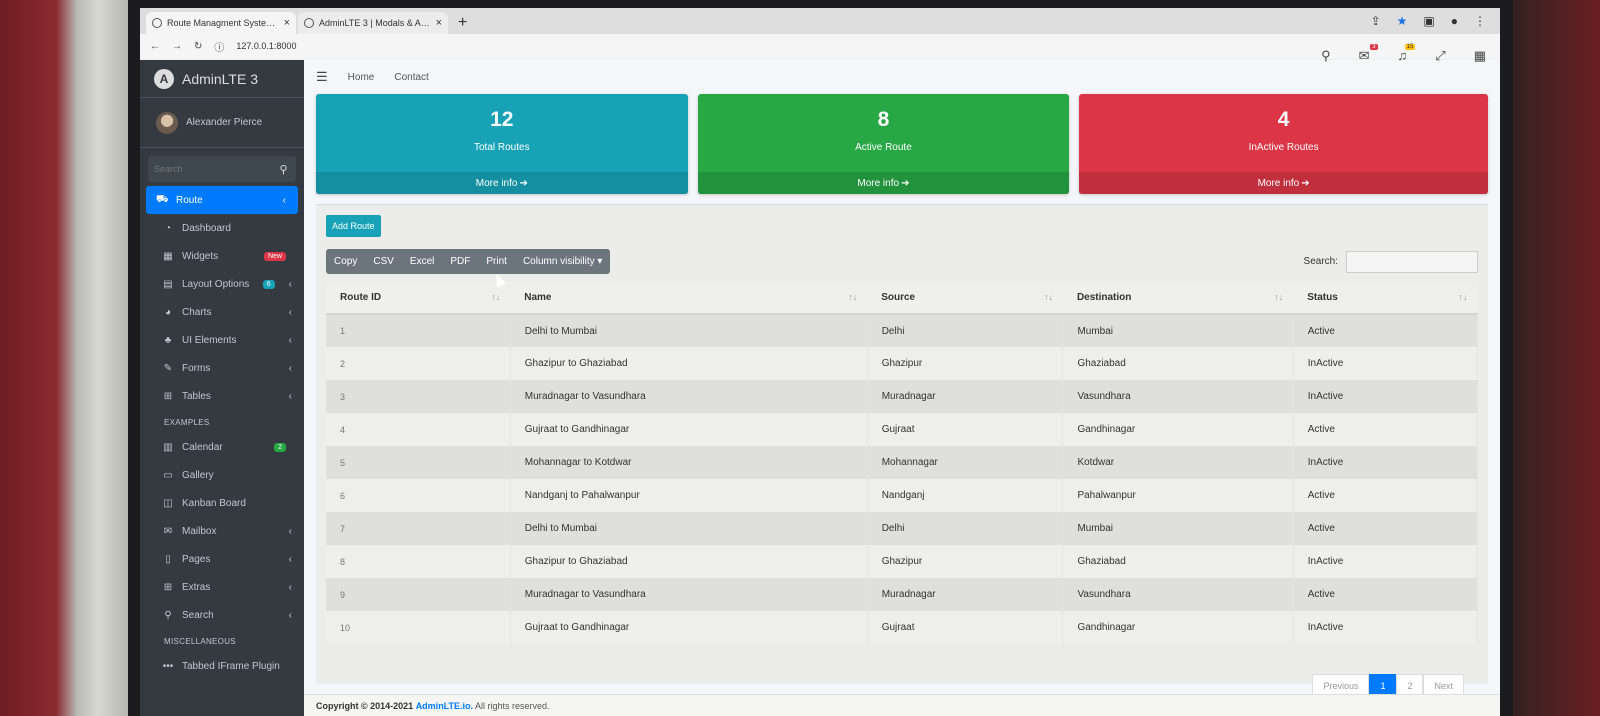  I want to click on hamburger-menu-icon: ☰, so click(322, 77).